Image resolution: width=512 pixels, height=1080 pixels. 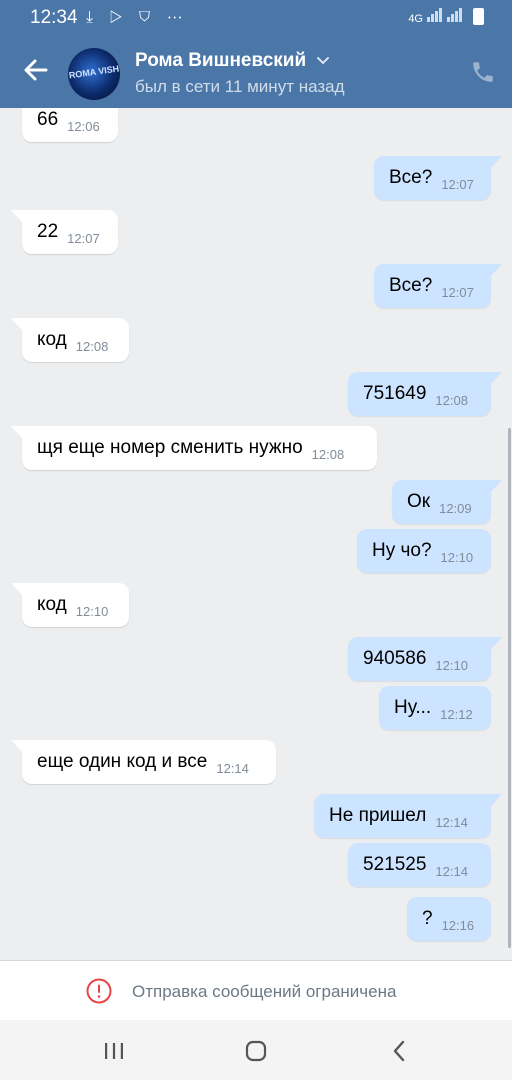 What do you see at coordinates (70, 125) in the screenshot?
I see `message-incoming: 66 12:06` at bounding box center [70, 125].